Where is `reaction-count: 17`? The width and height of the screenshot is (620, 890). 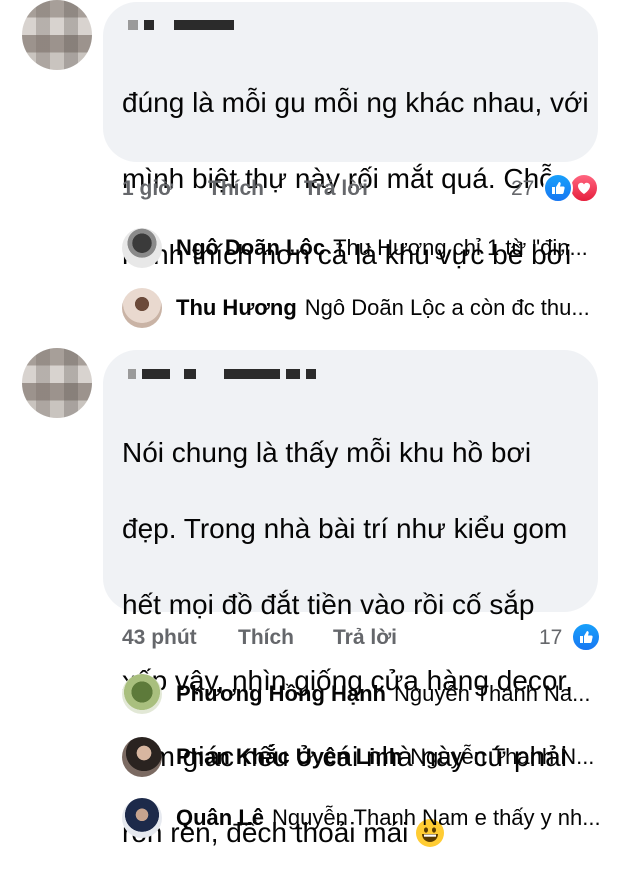 reaction-count: 17 is located at coordinates (550, 638).